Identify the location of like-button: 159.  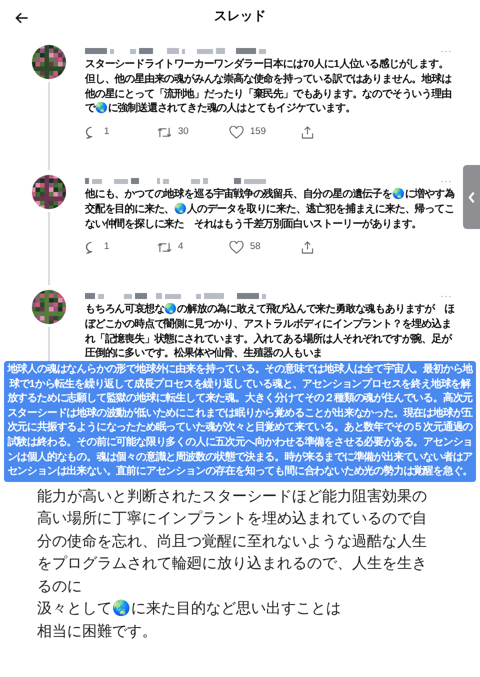
(265, 132).